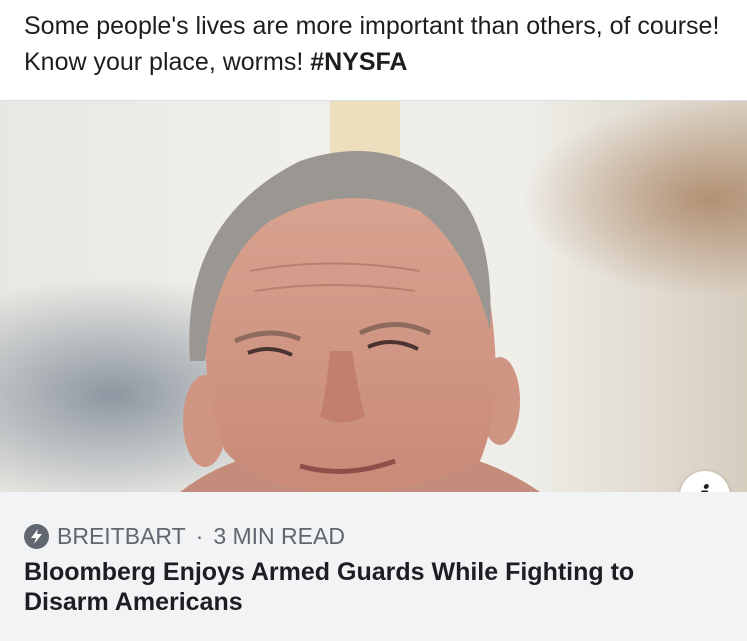 This screenshot has width=747, height=641. I want to click on hashtag-link: #NYSFA, so click(358, 62).